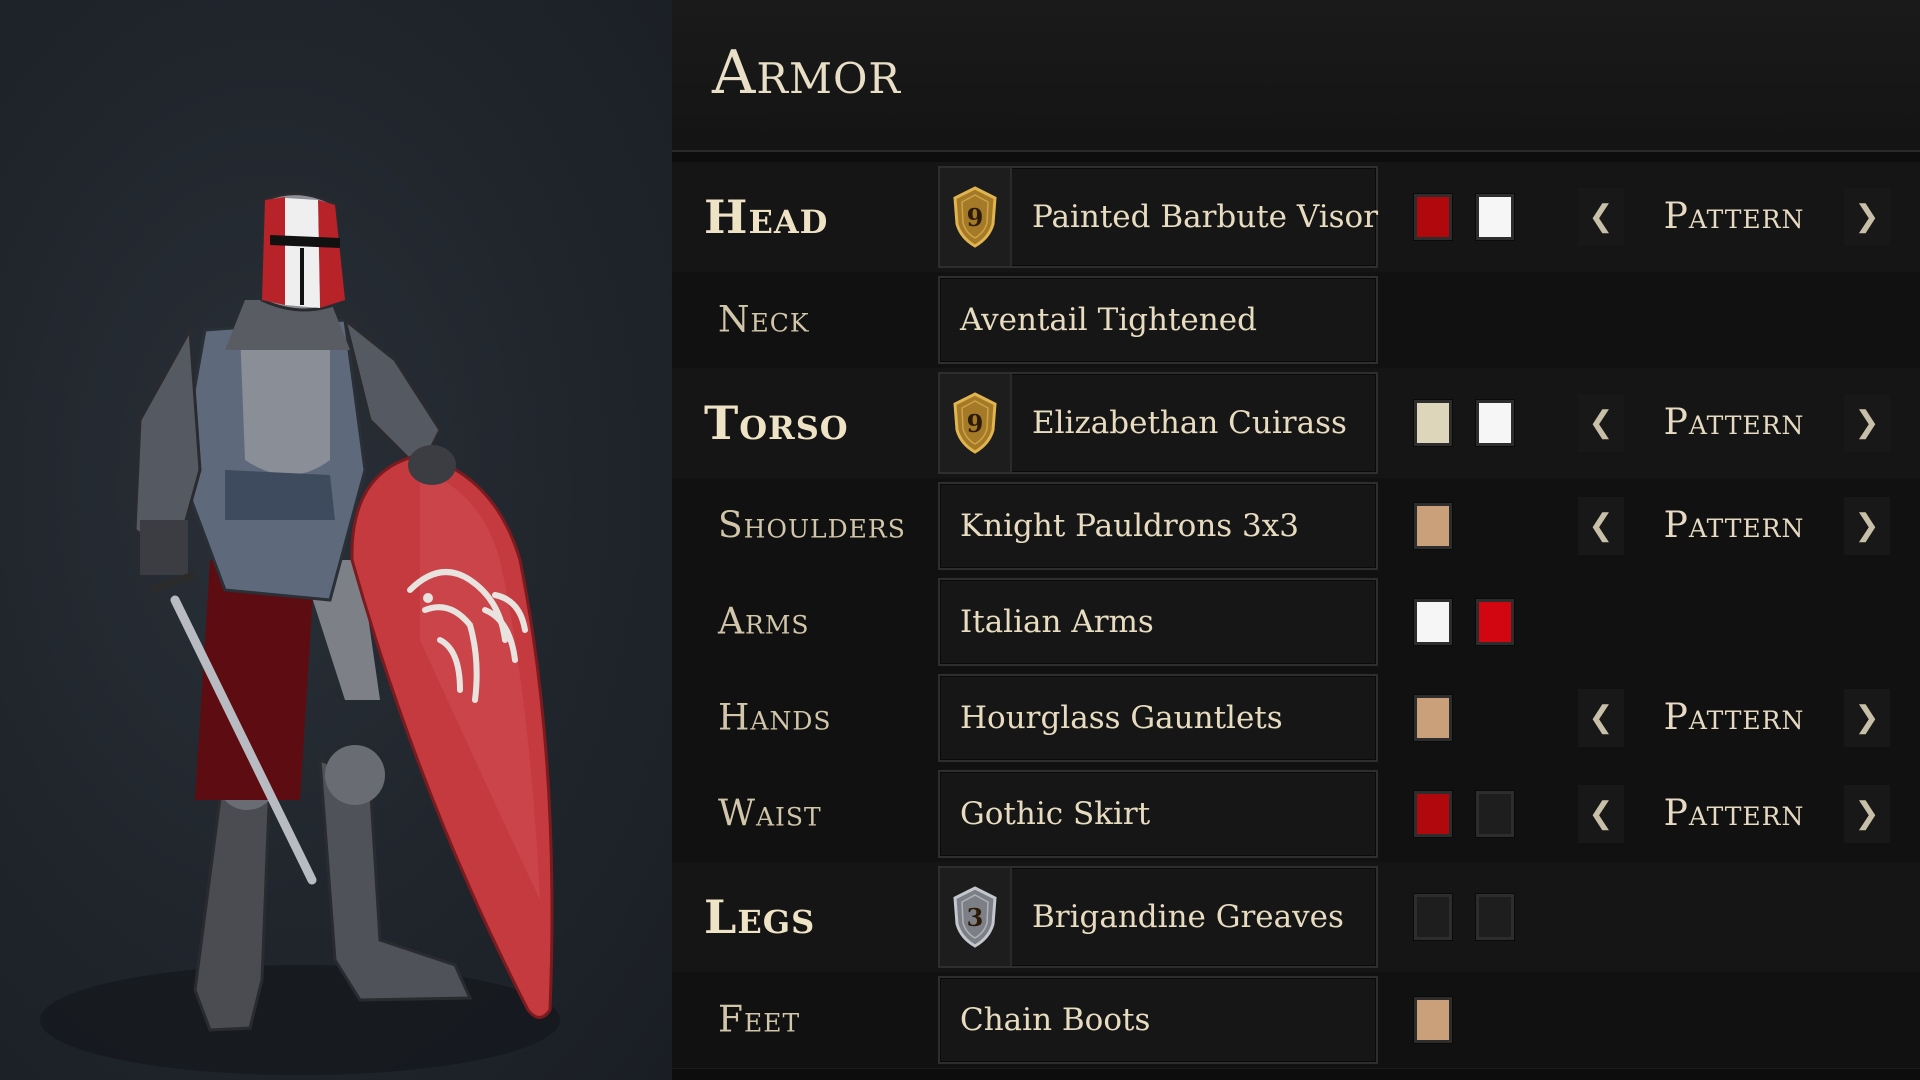  I want to click on armor-slot-waist: Waist Gothic Skirt ❮ Pattern ❯, so click(1296, 814).